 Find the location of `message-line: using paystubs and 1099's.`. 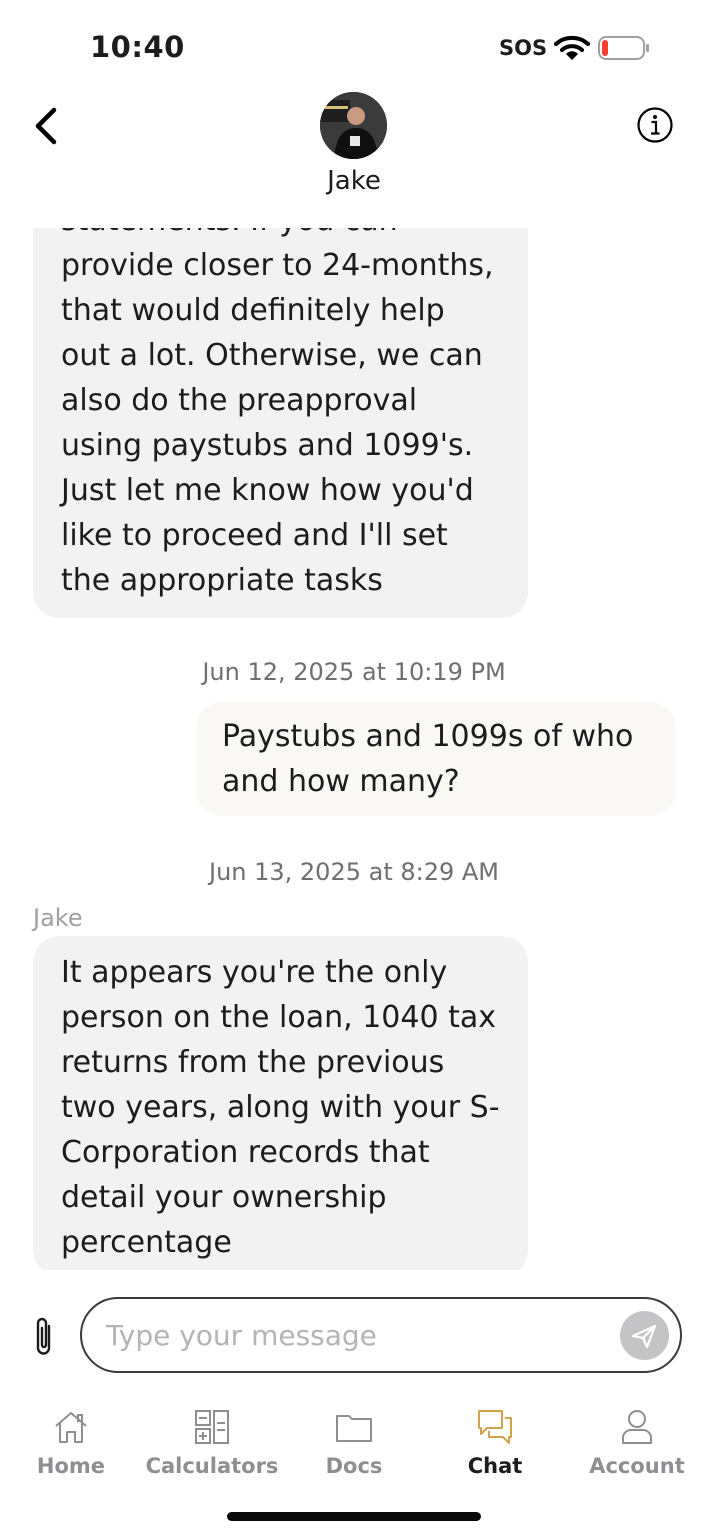

message-line: using paystubs and 1099's. is located at coordinates (267, 445).